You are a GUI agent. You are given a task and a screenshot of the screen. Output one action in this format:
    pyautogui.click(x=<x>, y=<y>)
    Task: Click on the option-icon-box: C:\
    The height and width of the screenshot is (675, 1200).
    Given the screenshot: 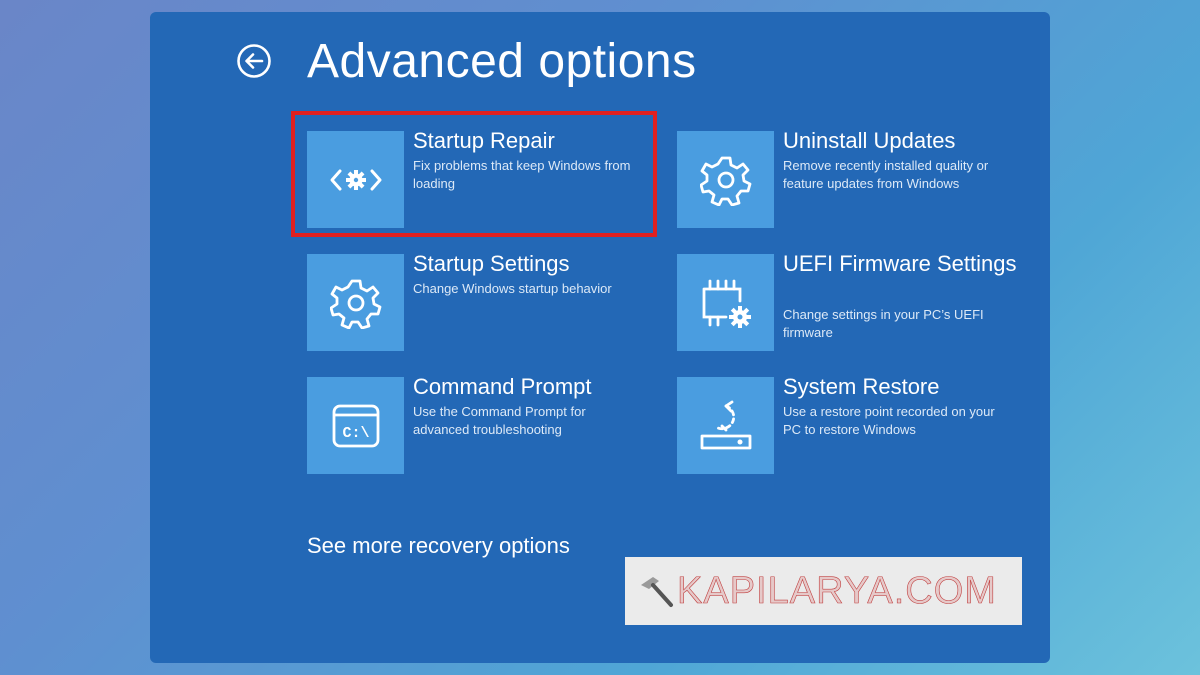 What is the action you would take?
    pyautogui.click(x=355, y=425)
    